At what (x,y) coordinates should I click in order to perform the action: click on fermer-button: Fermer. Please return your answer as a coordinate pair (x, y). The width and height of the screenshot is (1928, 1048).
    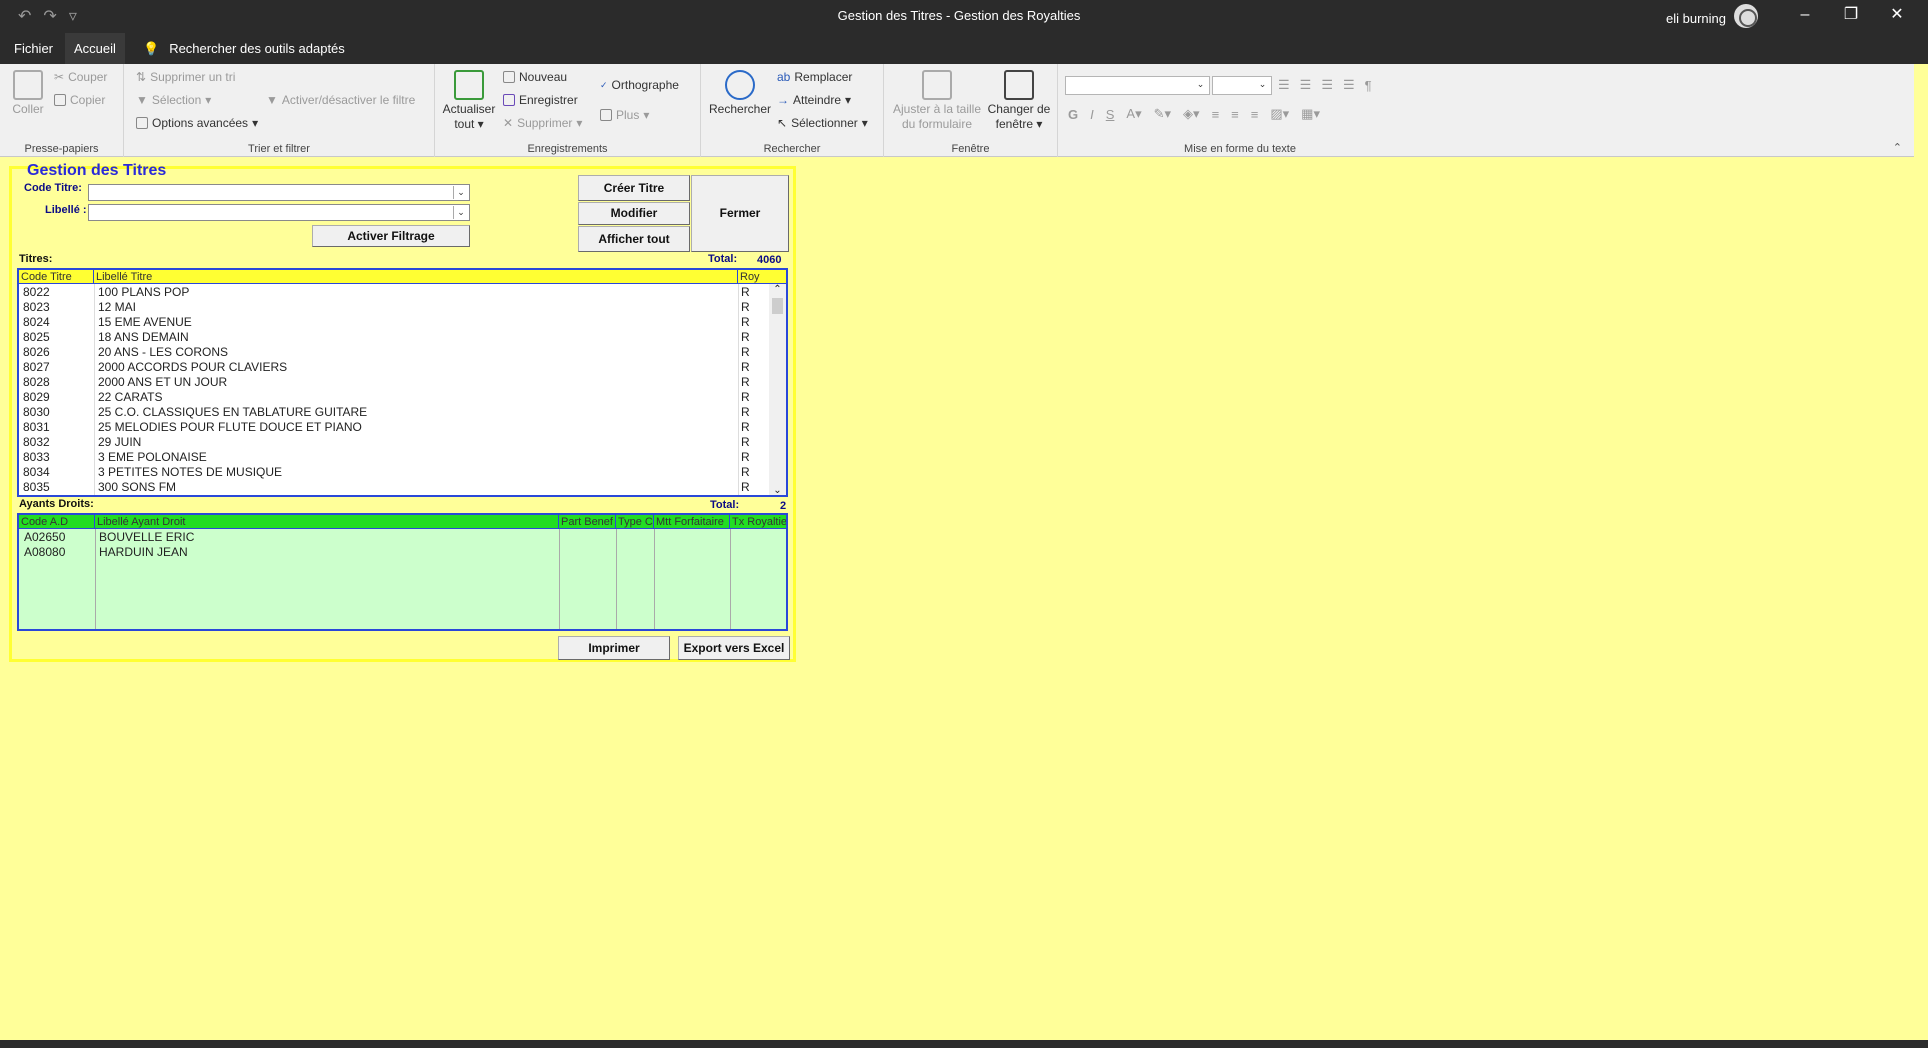
    Looking at the image, I should click on (740, 213).